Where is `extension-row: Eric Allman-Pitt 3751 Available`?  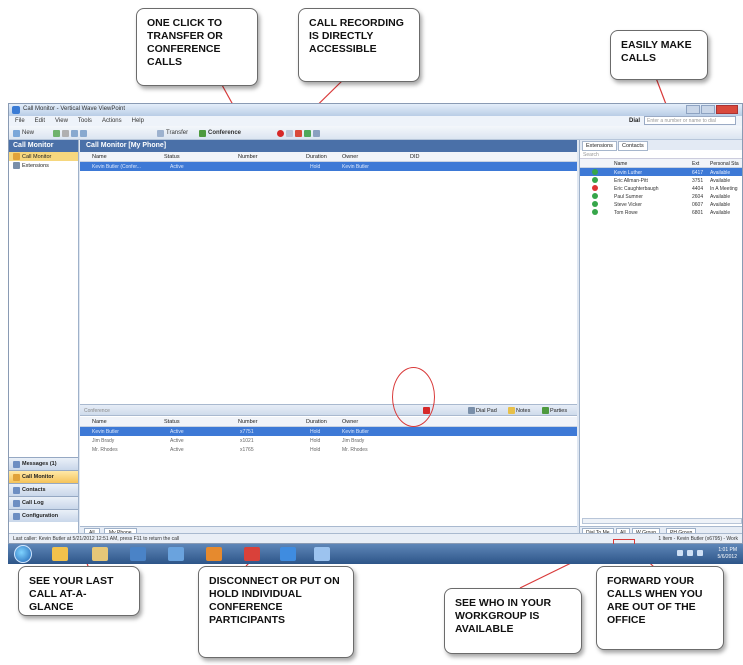
extension-row: Eric Allman-Pitt 3751 Available is located at coordinates (661, 180).